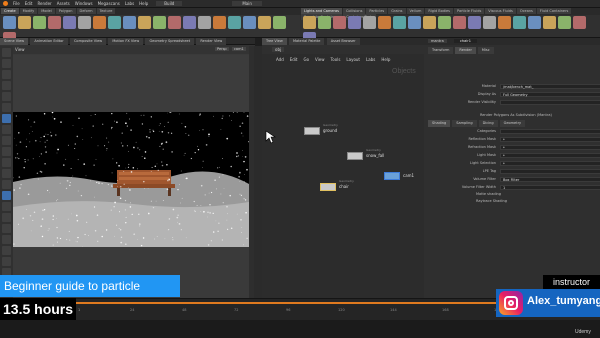 The height and width of the screenshot is (338, 600). What do you see at coordinates (441, 50) in the screenshot?
I see `tab-transform: Transform` at bounding box center [441, 50].